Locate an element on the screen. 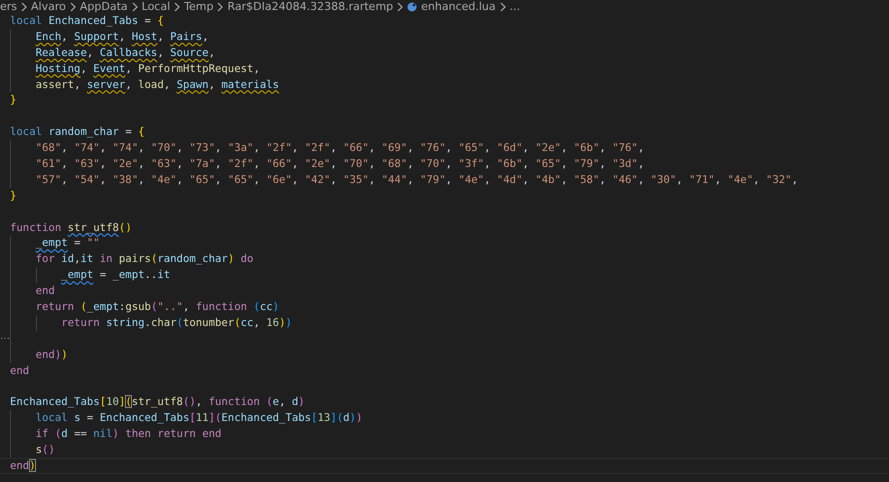  code-line: Ench, Support, Host, Pairs, is located at coordinates (121, 36).